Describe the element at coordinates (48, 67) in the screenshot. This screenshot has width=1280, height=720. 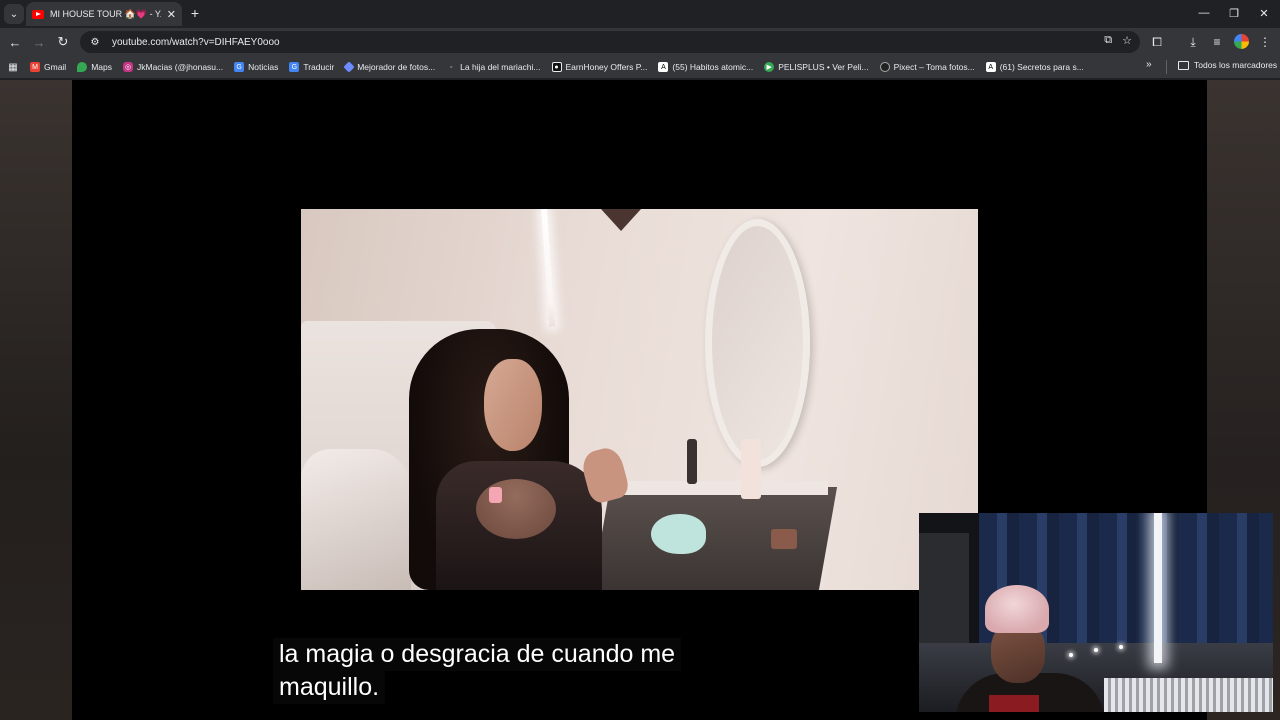
I see `bookmark-gmail: M Gmail` at that location.